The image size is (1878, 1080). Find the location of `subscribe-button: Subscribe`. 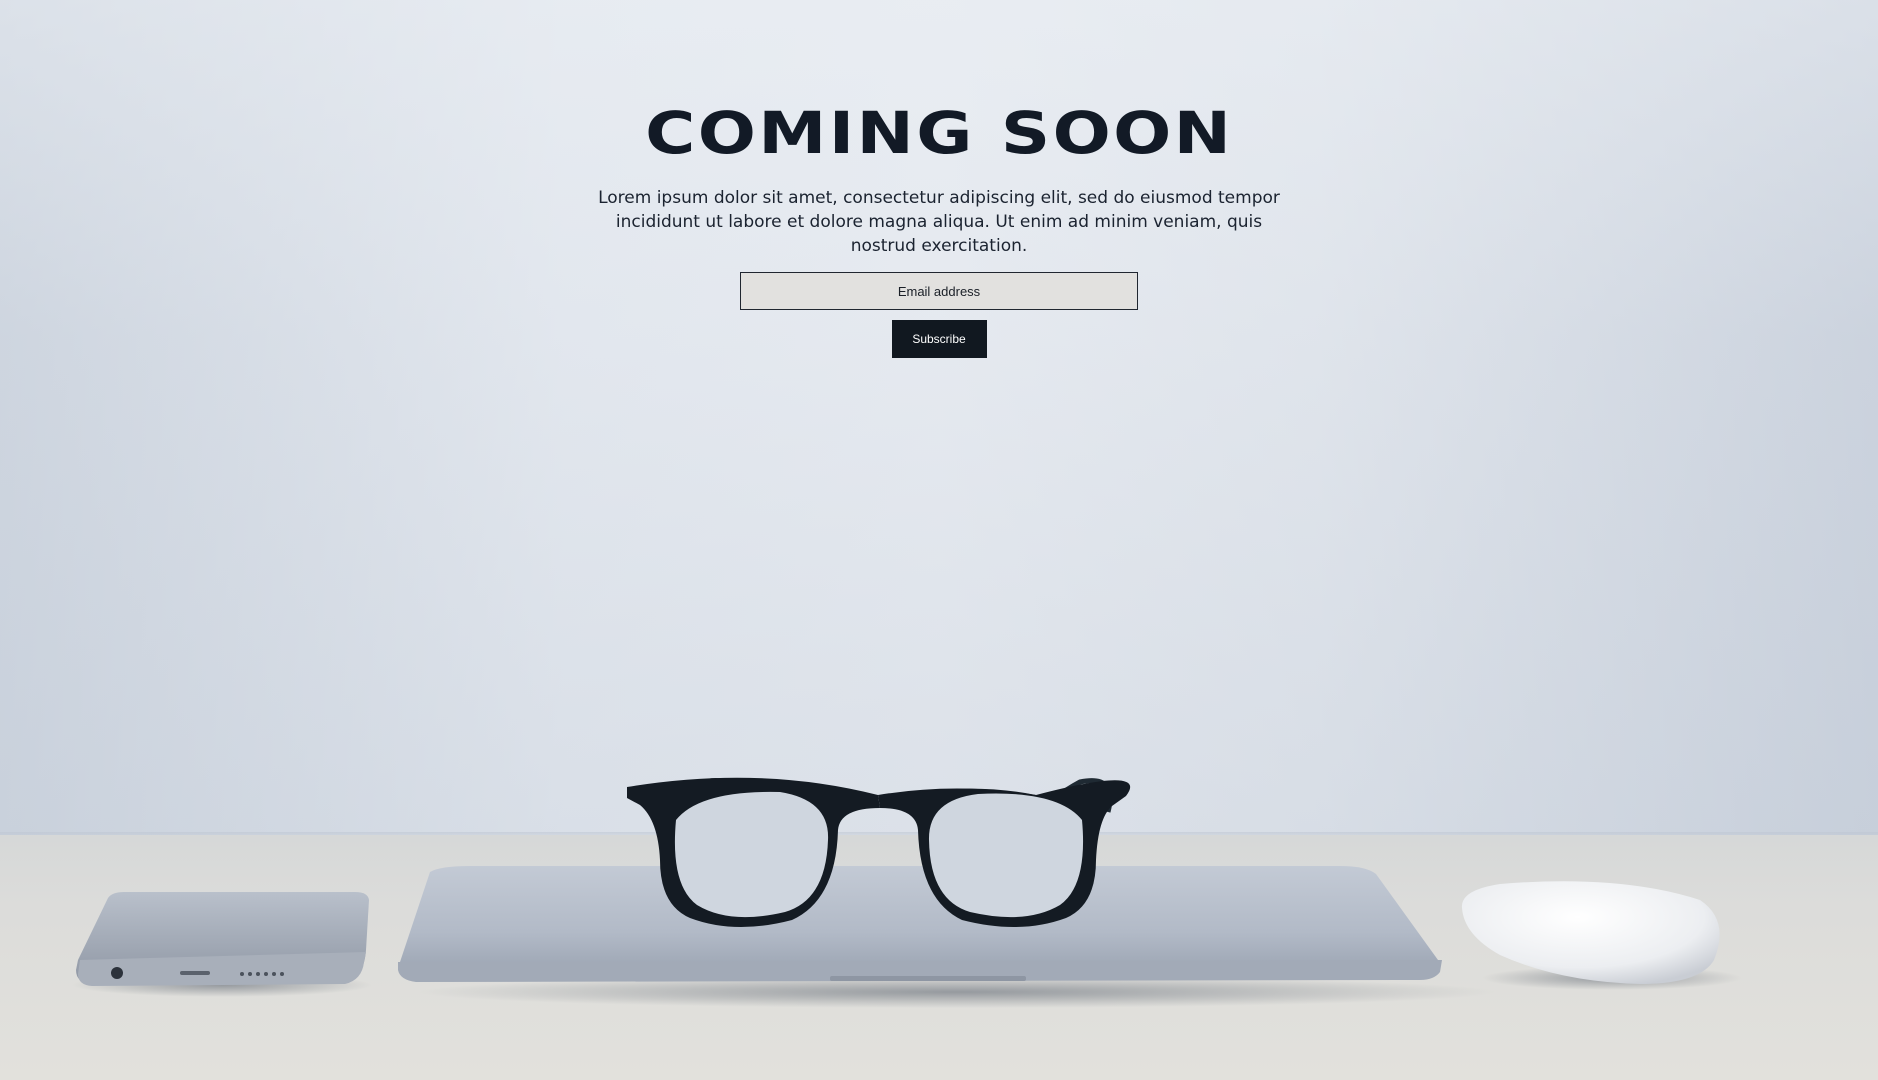

subscribe-button: Subscribe is located at coordinates (939, 339).